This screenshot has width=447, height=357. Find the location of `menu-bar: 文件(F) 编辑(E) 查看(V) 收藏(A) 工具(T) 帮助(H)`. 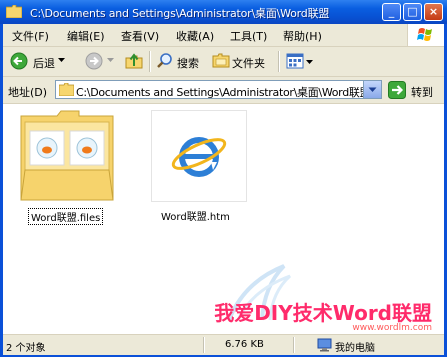

menu-bar: 文件(F) 编辑(E) 查看(V) 收藏(A) 工具(T) 帮助(H) is located at coordinates (223, 35).